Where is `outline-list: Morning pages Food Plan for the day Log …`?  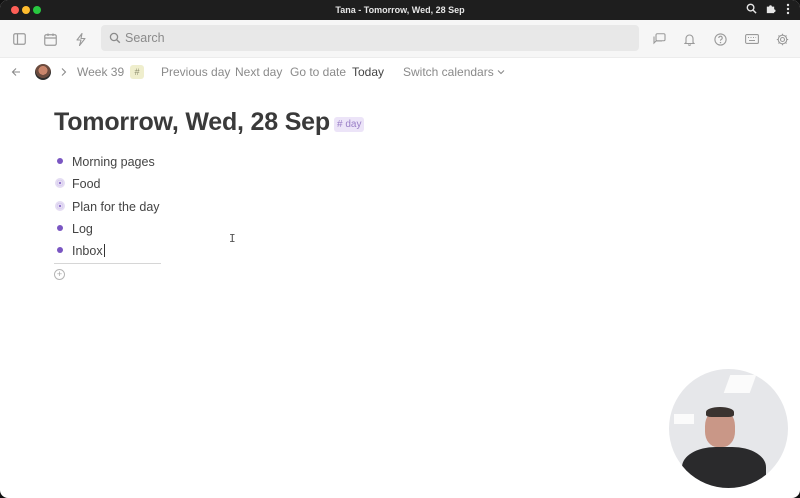
outline-list: Morning pages Food Plan for the day Log … is located at coordinates (204, 206).